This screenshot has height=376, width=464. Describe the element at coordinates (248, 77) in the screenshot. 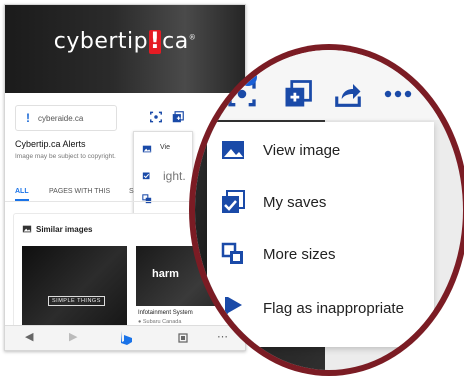

I see `notification-badge: 1` at that location.